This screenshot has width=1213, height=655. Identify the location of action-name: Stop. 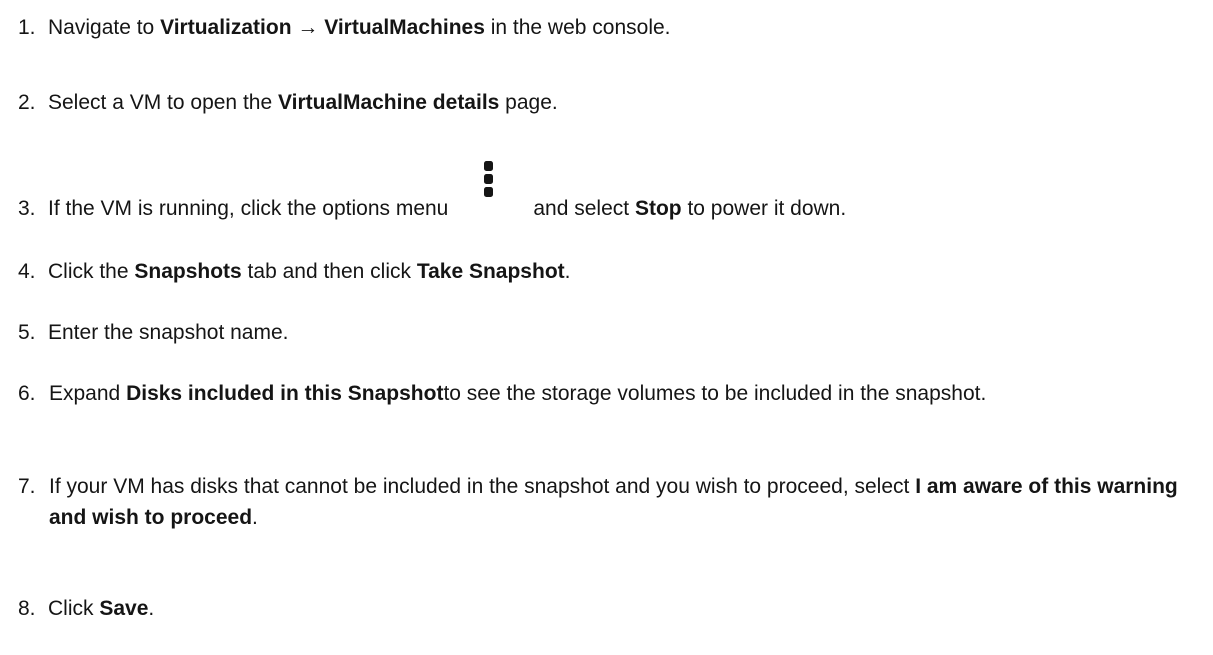
(658, 208).